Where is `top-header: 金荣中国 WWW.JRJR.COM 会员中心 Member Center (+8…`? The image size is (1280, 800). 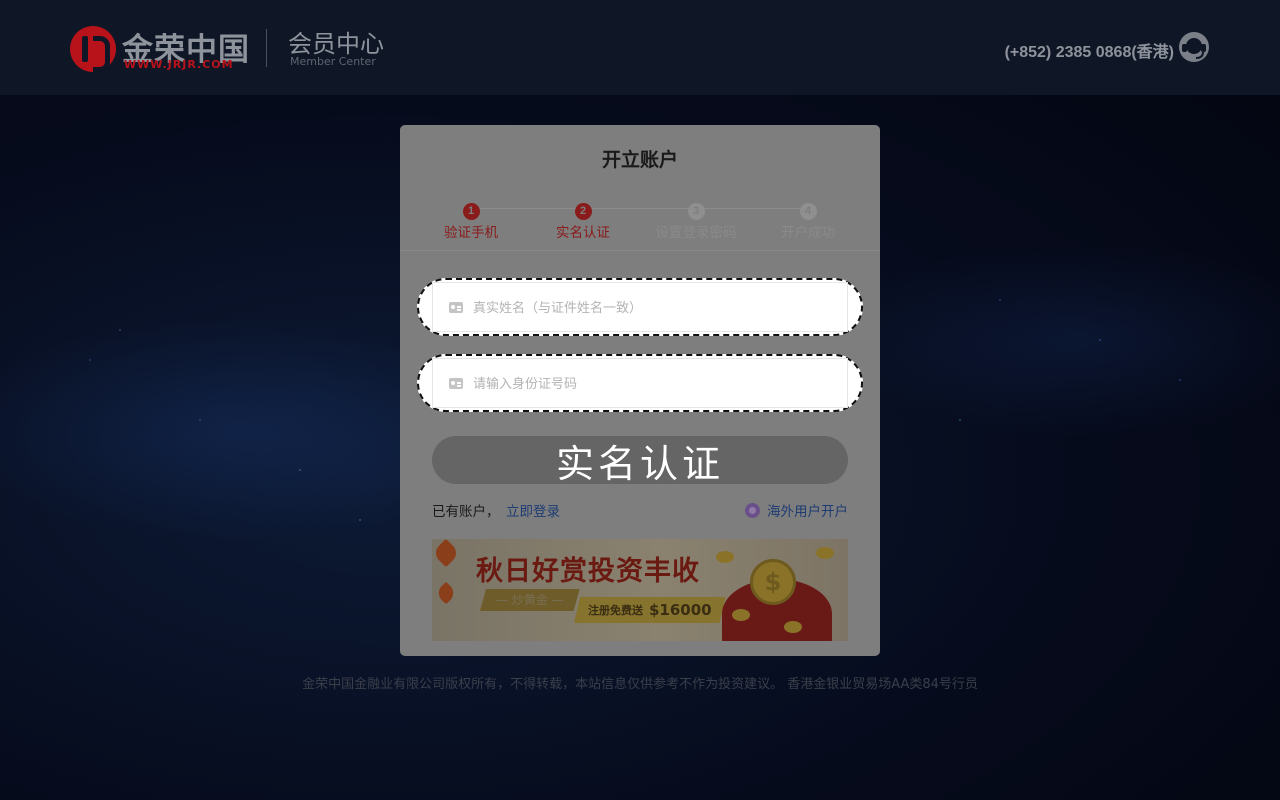
top-header: 金荣中国 WWW.JRJR.COM 会员中心 Member Center (+8… is located at coordinates (640, 47).